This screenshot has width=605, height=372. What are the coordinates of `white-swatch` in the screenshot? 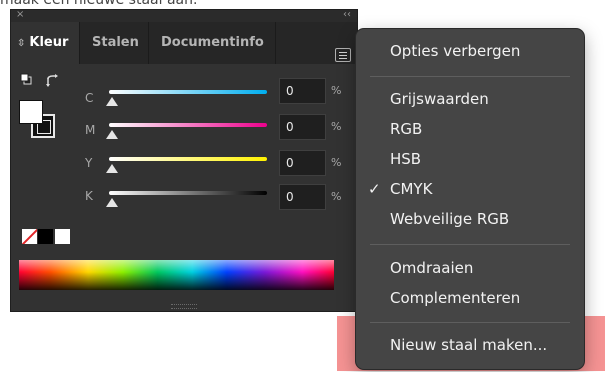 It's located at (62, 236).